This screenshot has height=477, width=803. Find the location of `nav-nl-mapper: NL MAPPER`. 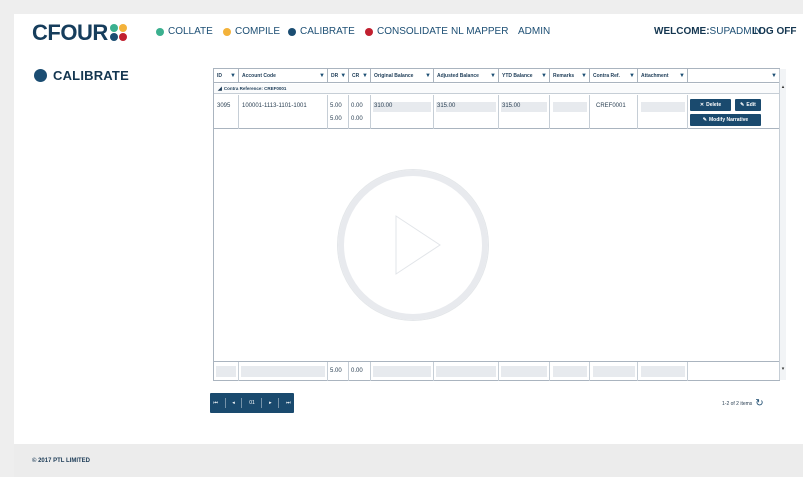

nav-nl-mapper: NL MAPPER is located at coordinates (479, 31).